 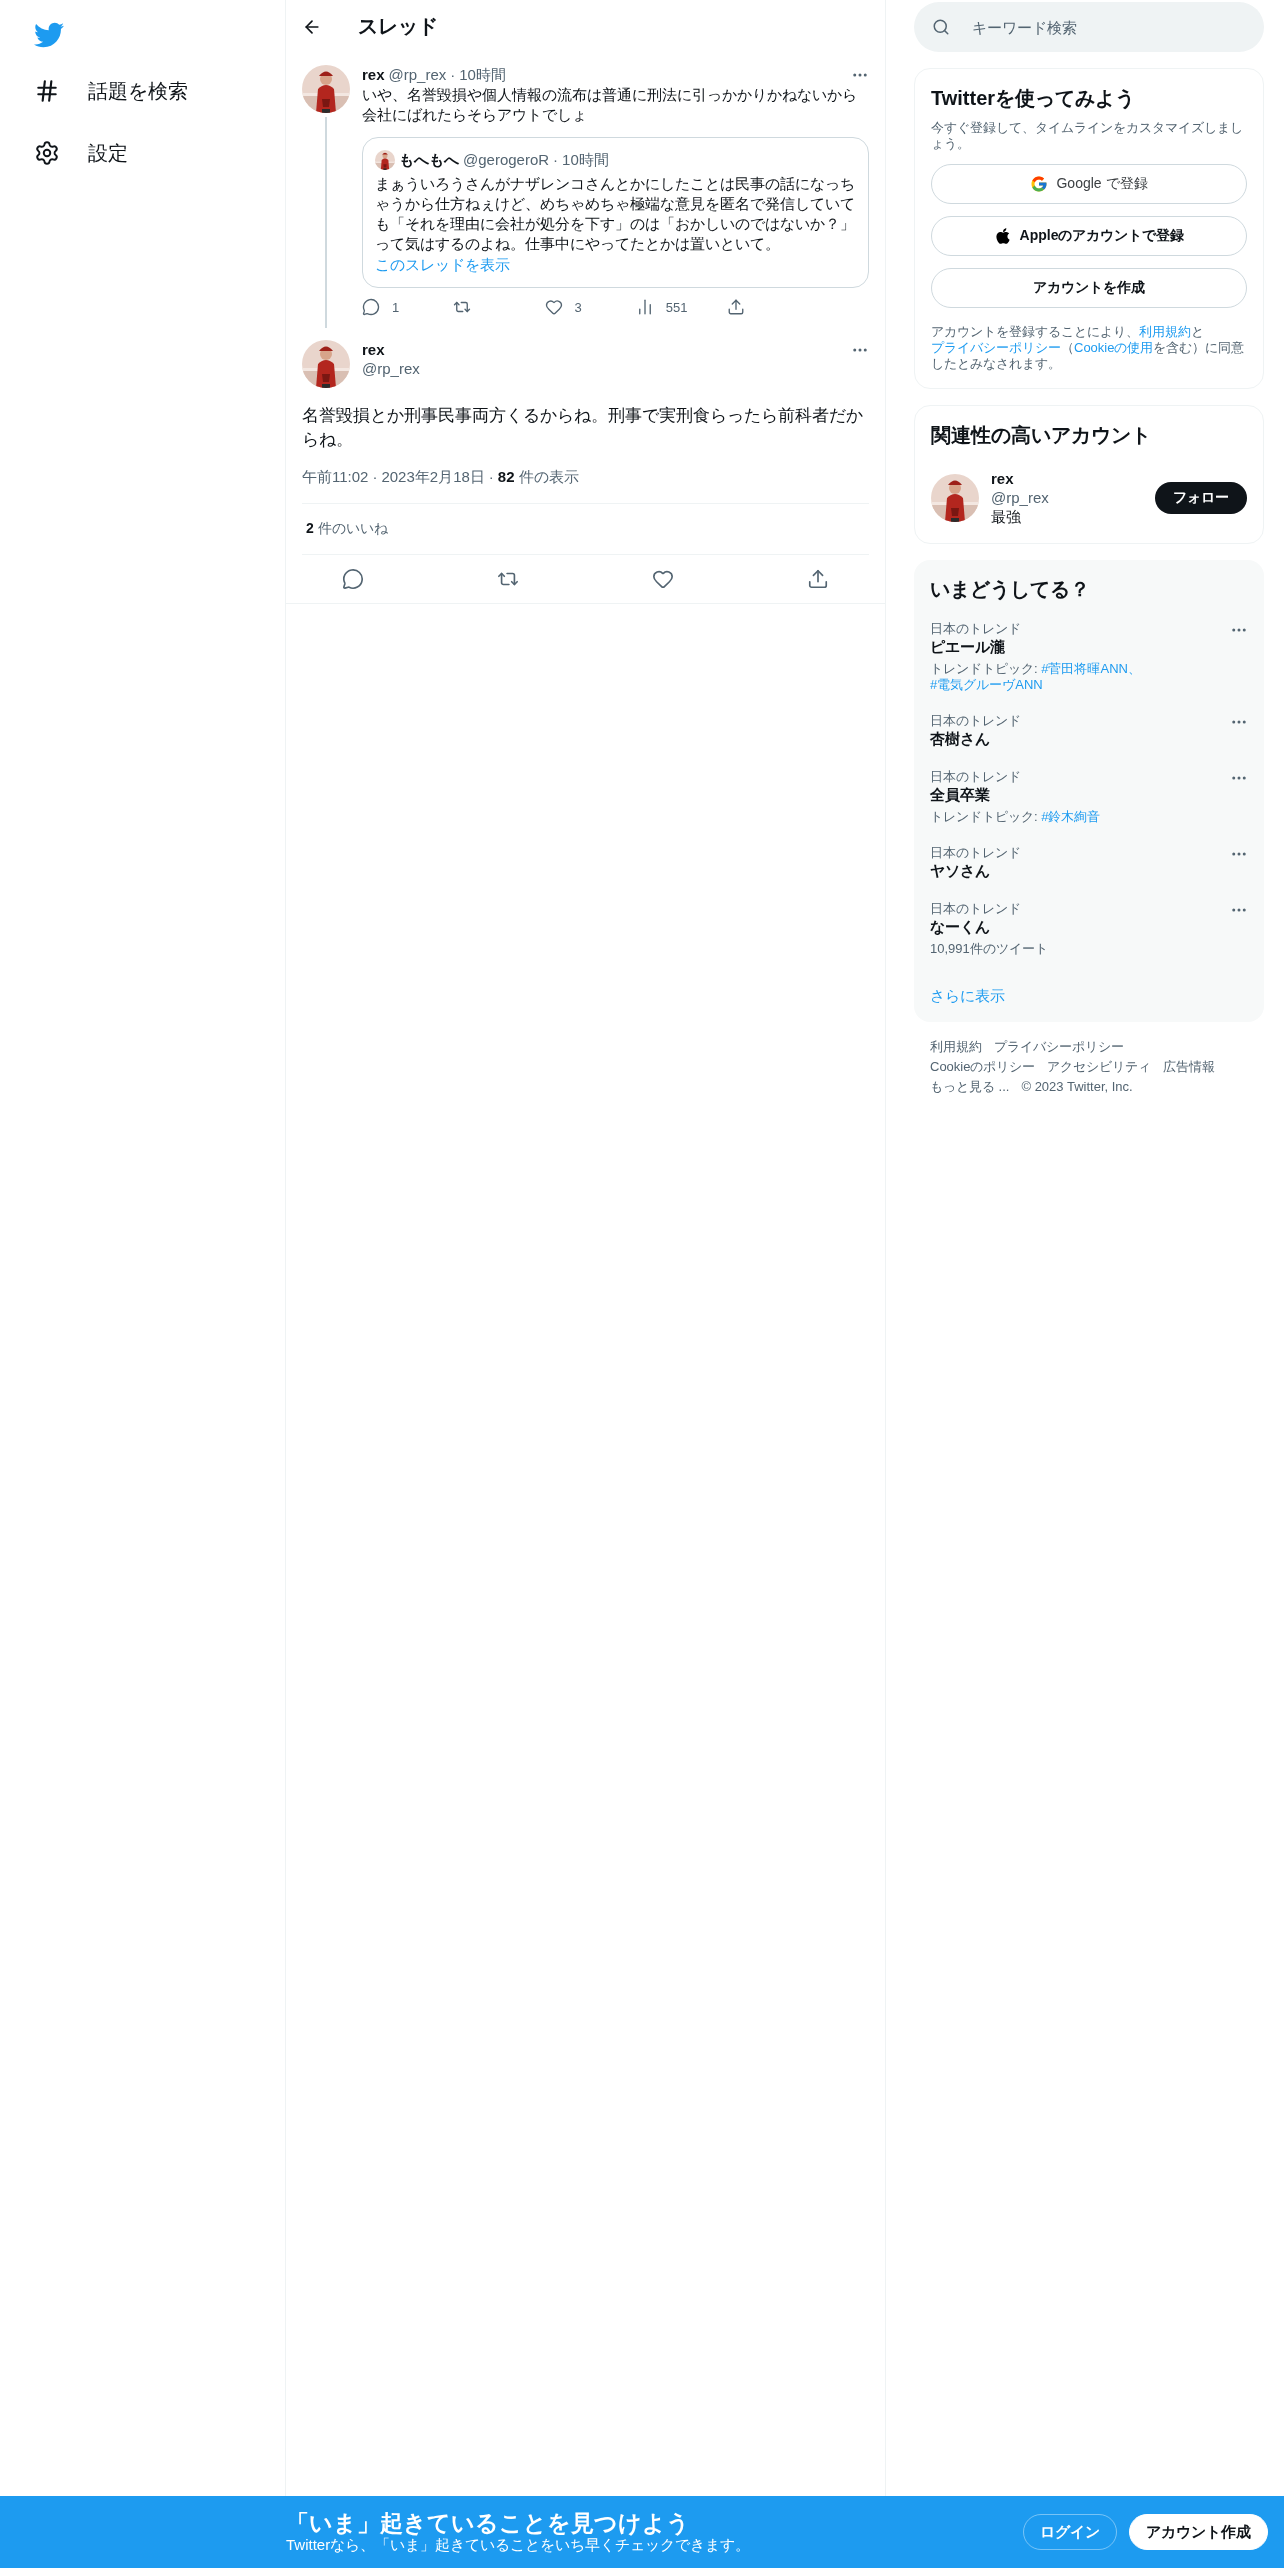 What do you see at coordinates (310, 529) in the screenshot?
I see `like-count: 2` at bounding box center [310, 529].